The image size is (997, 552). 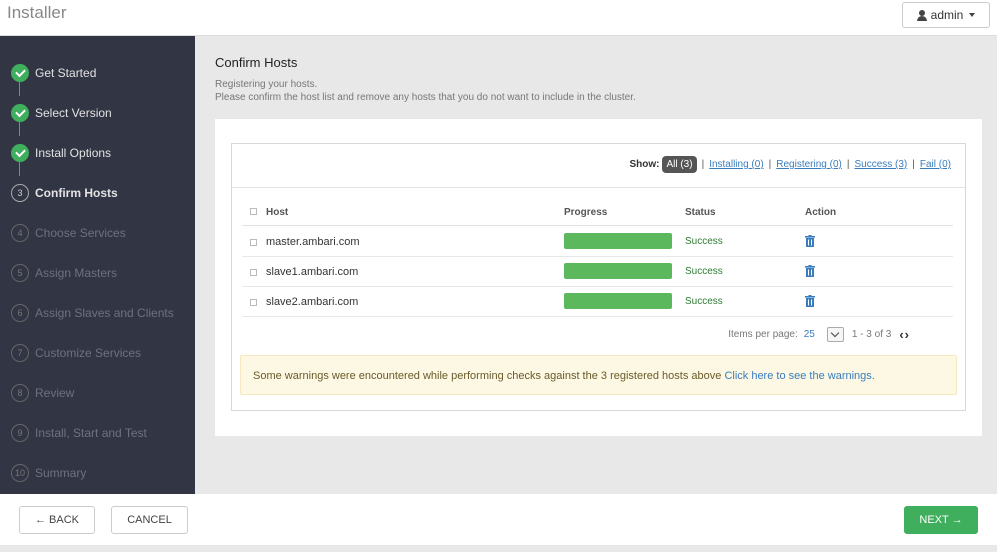 I want to click on wizard-footer: ← BACK CANCEL NEXT →, so click(x=498, y=519).